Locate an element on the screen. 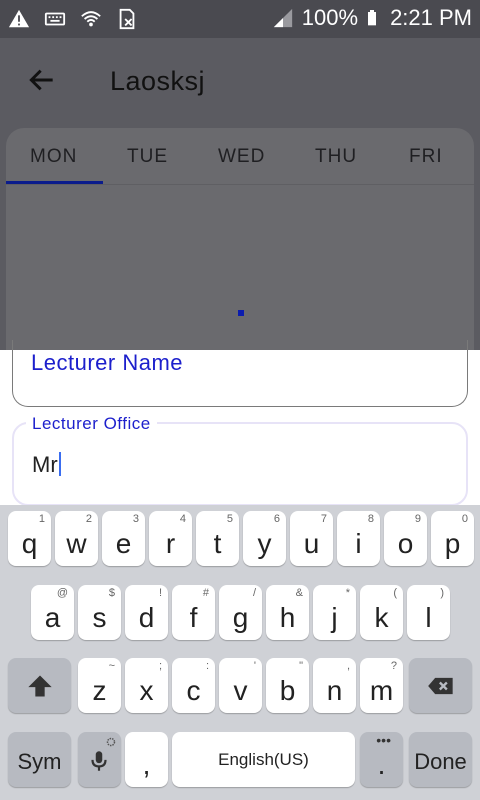  key-k: (k is located at coordinates (381, 612).